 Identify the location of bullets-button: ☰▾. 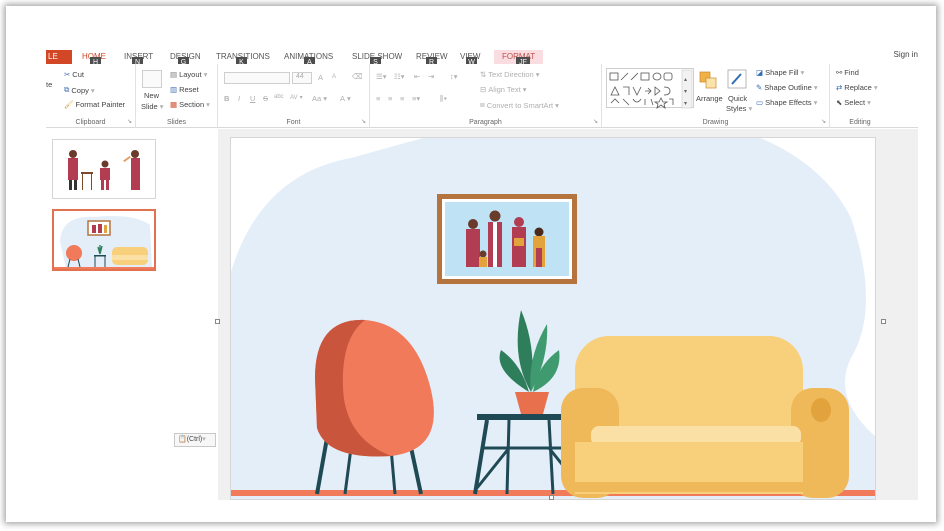
(381, 76).